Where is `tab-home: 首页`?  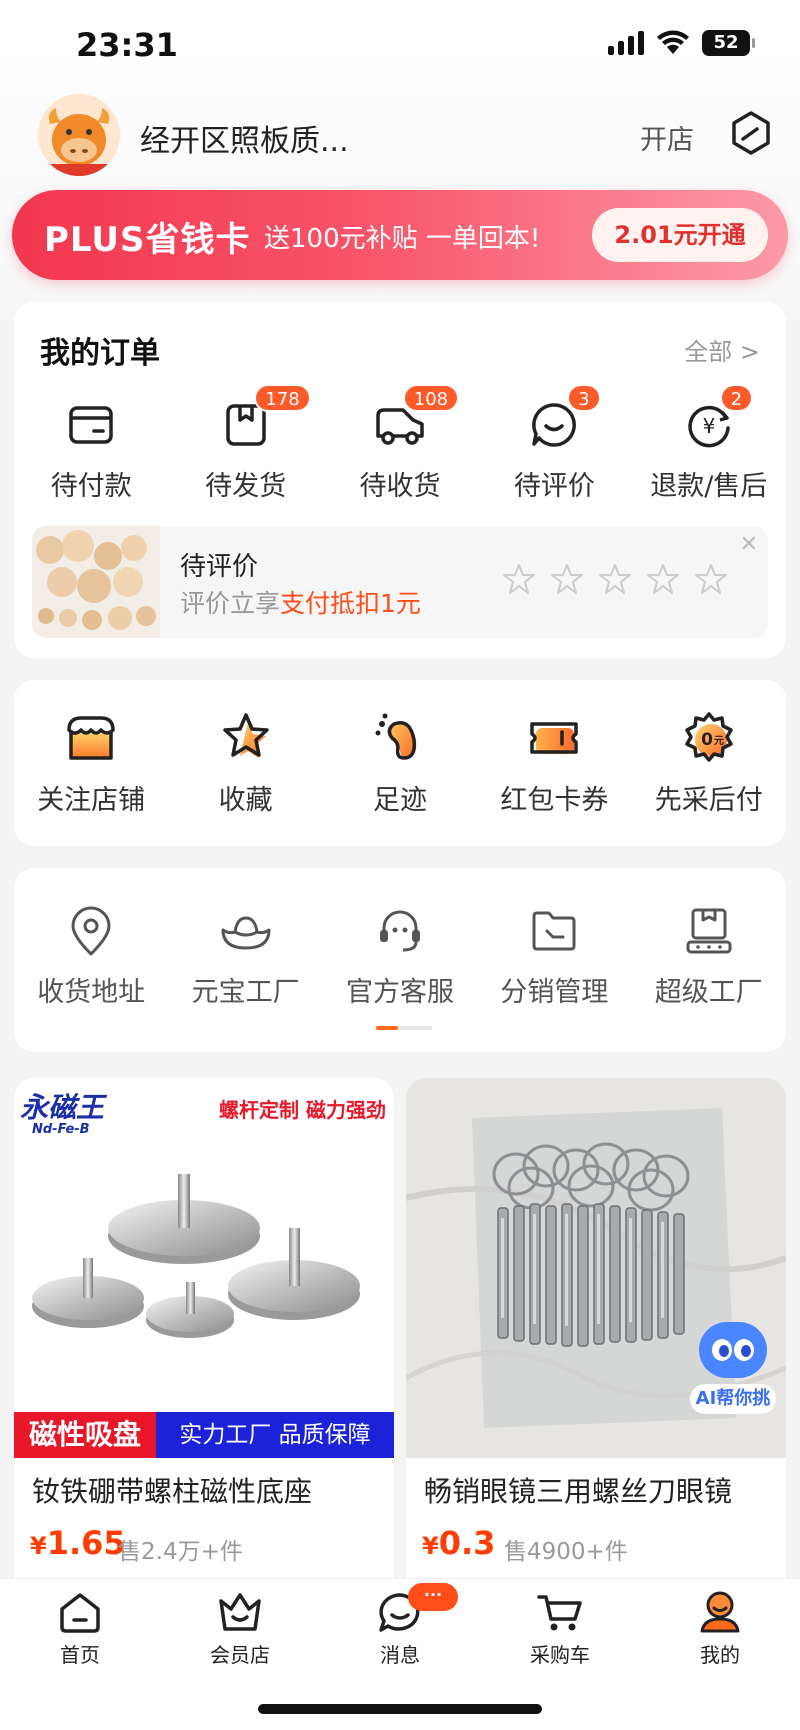
tab-home: 首页 is located at coordinates (80, 1654).